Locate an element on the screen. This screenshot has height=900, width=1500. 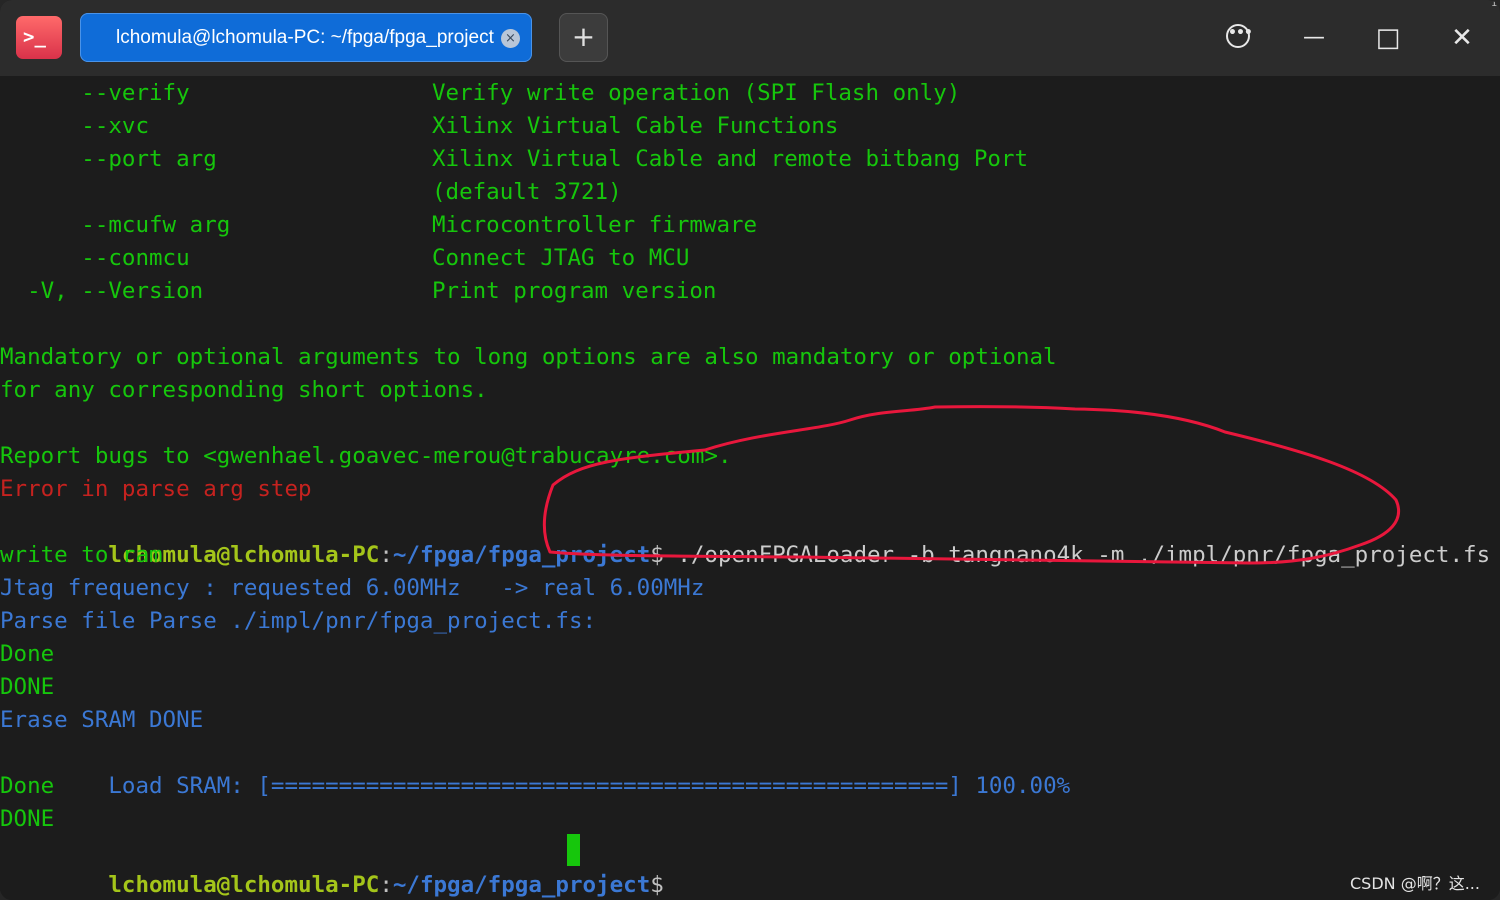
output-erase-sram: Erase SRAM DONE is located at coordinates (102, 720).